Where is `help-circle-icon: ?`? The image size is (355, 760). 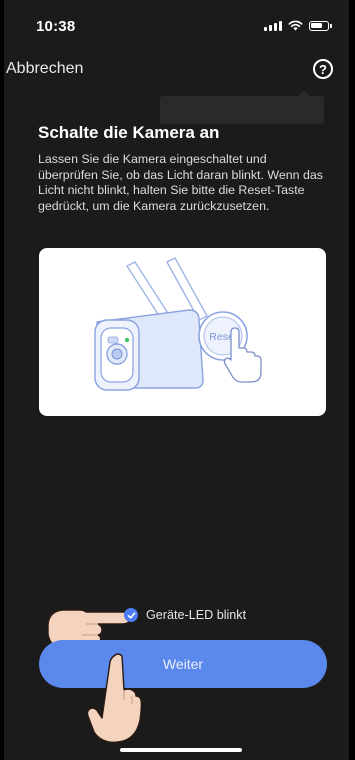
help-circle-icon: ? is located at coordinates (323, 69).